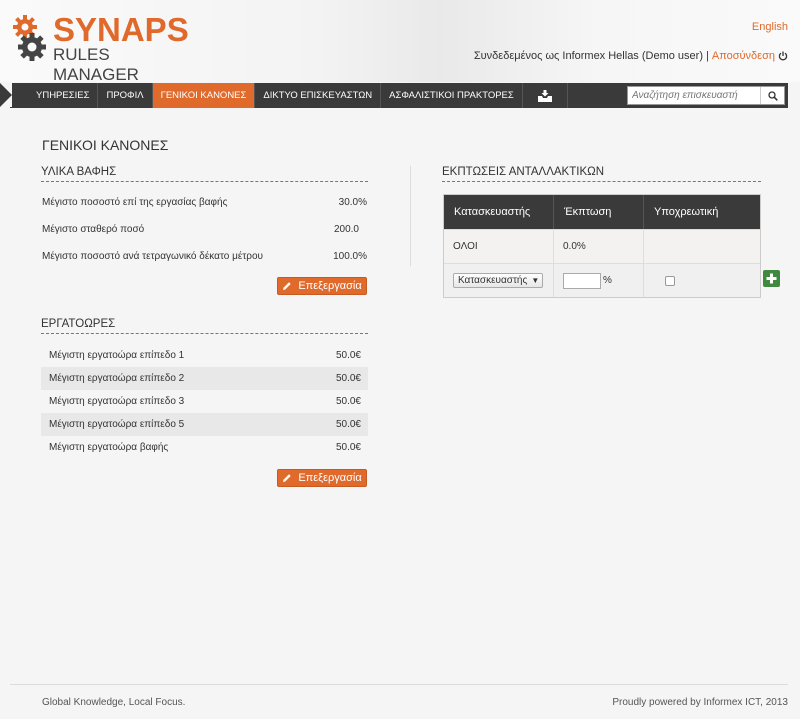 The width and height of the screenshot is (800, 719). I want to click on paint-materials-title: ΥΛΙΚΑ ΒΑΦΗΣ, so click(204, 174).